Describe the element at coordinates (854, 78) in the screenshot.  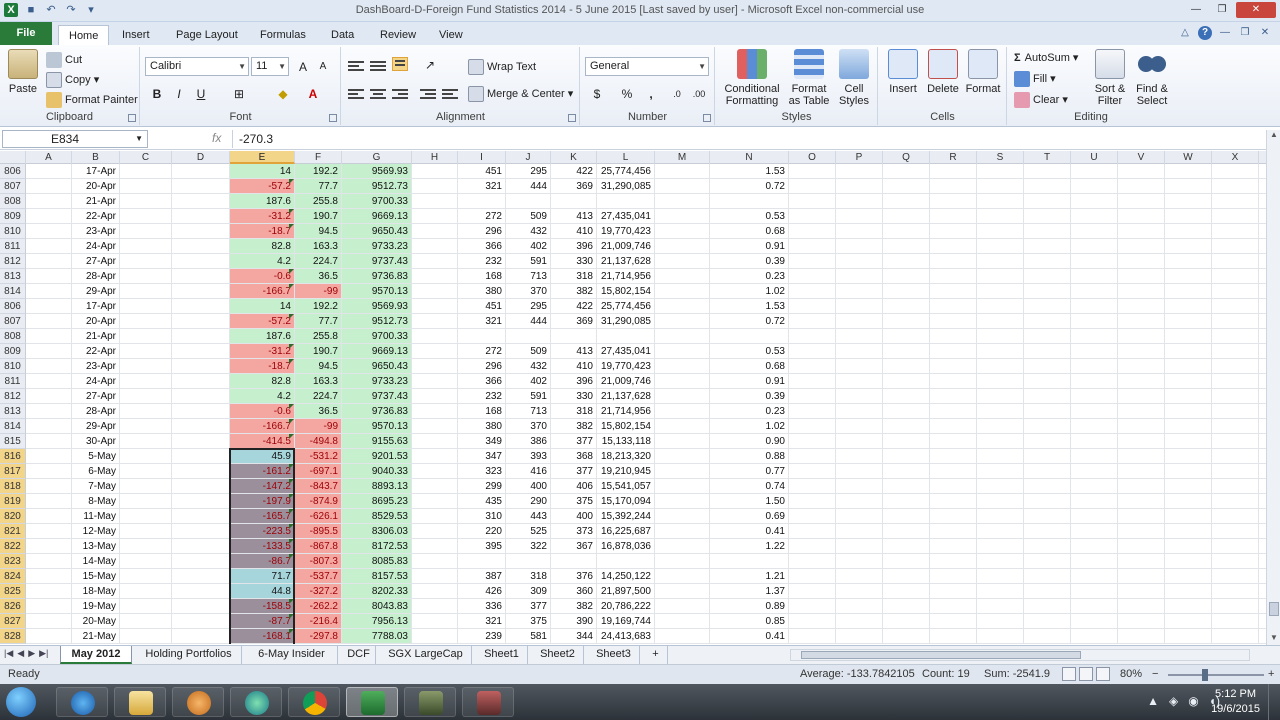
I see `cell-styles-button: Cell Styles` at that location.